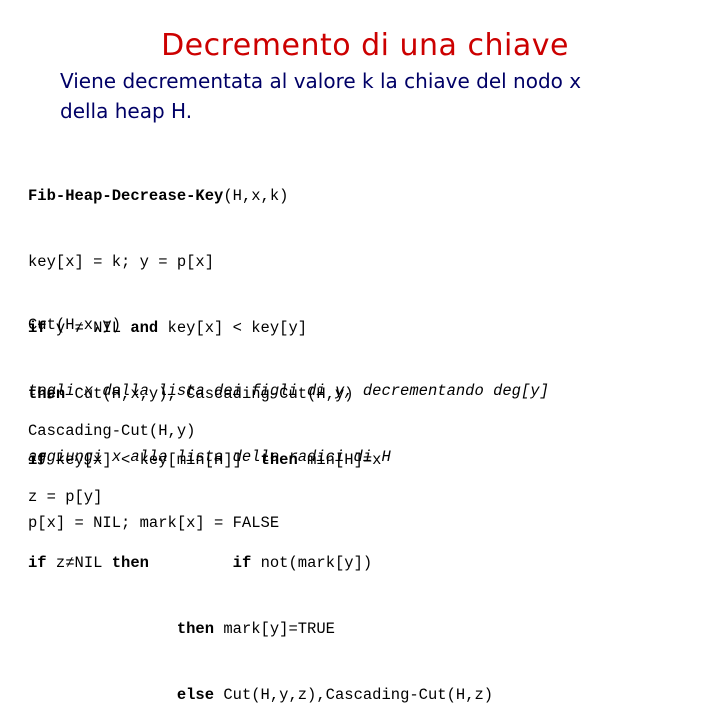  I want to click on code-text: mark[y]=TRUE, so click(274, 629).